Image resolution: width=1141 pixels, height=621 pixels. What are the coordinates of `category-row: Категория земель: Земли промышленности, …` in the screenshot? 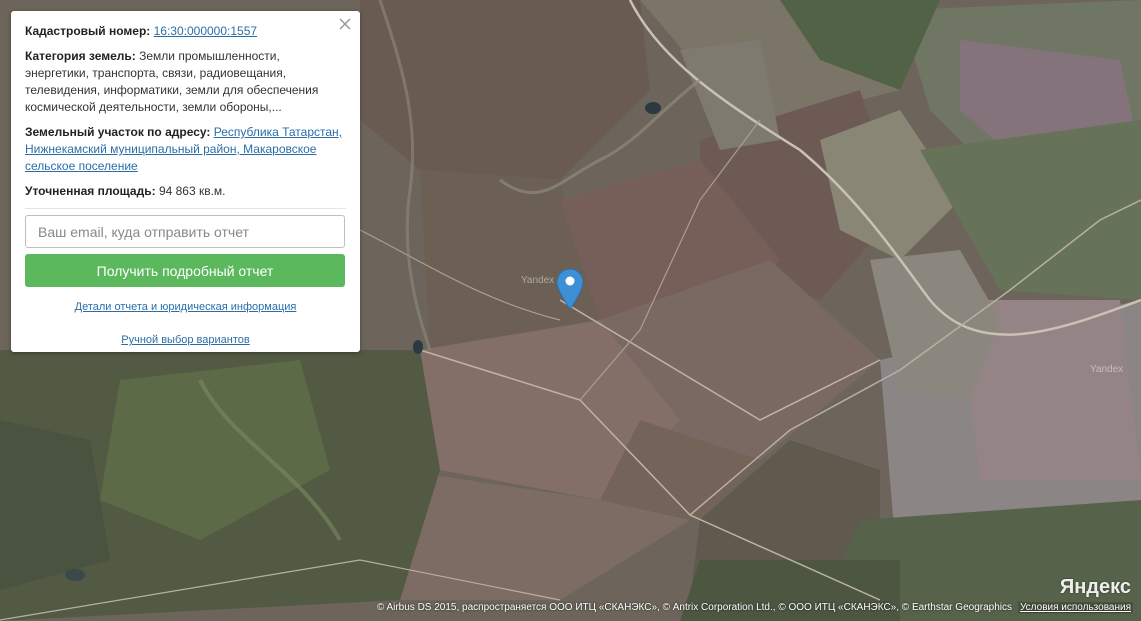 It's located at (185, 82).